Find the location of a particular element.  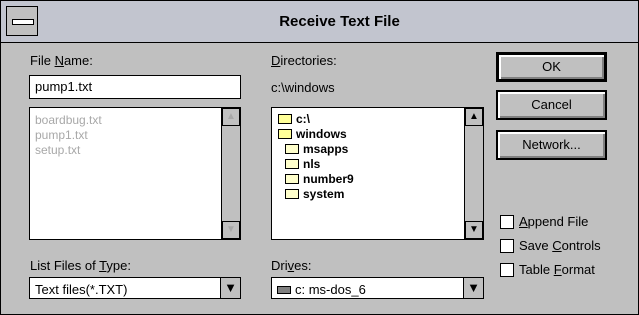

file-name-input: pump1.txt is located at coordinates (135, 87).